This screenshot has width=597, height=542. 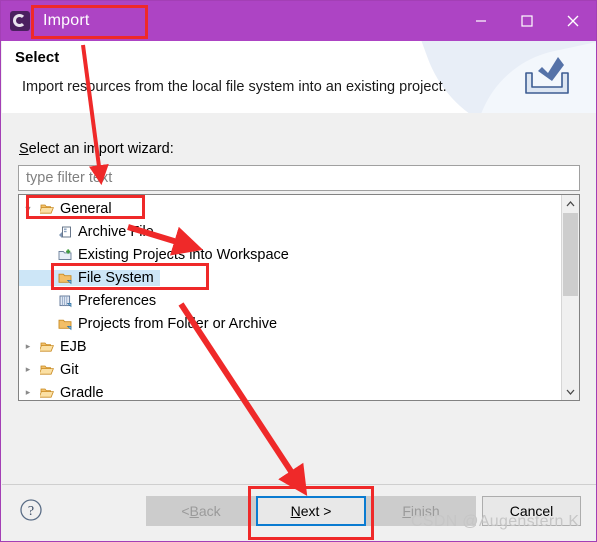 What do you see at coordinates (290, 254) in the screenshot?
I see `tree-item-existing-projects: Existing Projects into Workspace` at bounding box center [290, 254].